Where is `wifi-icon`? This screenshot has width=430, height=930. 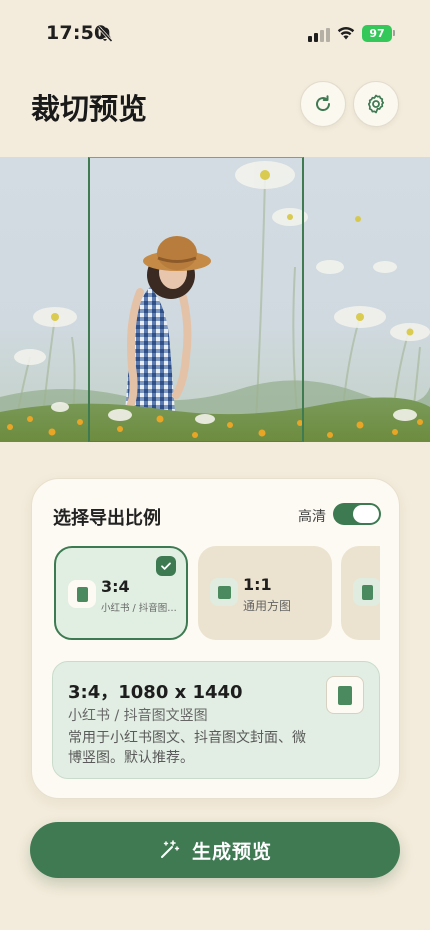 wifi-icon is located at coordinates (346, 33).